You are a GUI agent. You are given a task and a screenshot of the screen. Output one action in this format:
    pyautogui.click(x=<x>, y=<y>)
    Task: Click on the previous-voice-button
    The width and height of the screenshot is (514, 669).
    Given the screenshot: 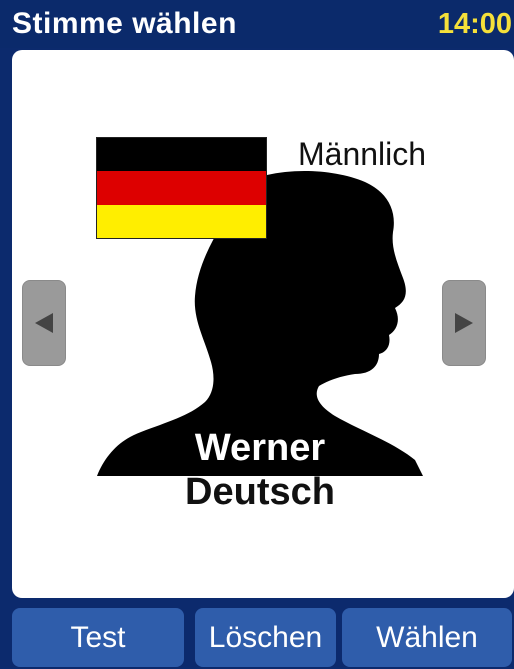 What is the action you would take?
    pyautogui.click(x=44, y=323)
    